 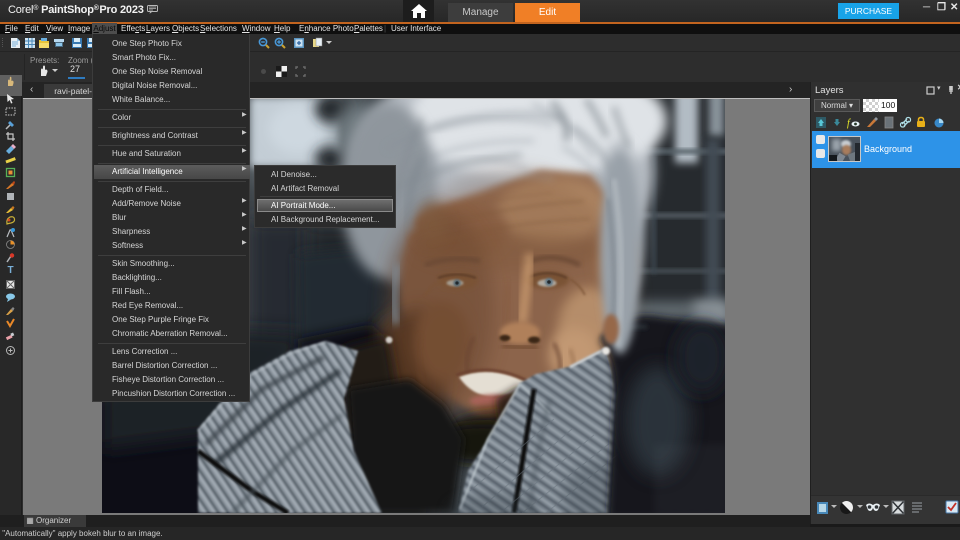 I want to click on svg-text: f, so click(x=849, y=123).